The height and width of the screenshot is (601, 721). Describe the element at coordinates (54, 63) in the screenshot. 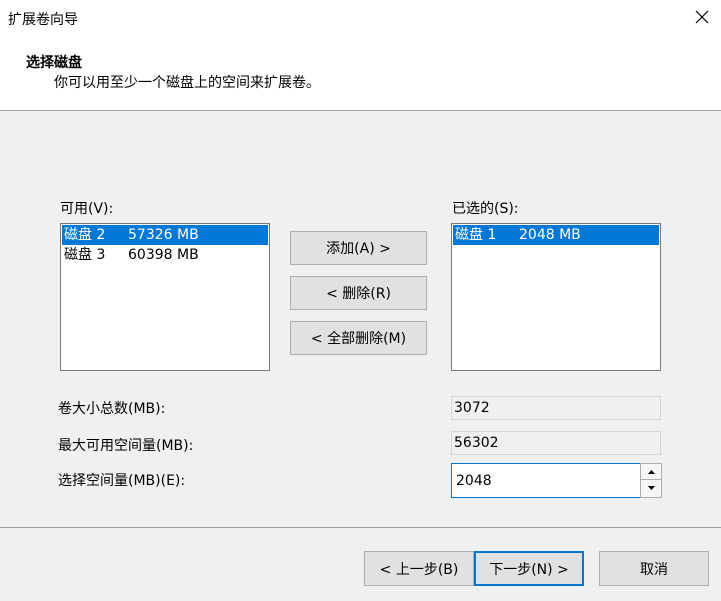

I see `page-title: 选择磁盘` at that location.